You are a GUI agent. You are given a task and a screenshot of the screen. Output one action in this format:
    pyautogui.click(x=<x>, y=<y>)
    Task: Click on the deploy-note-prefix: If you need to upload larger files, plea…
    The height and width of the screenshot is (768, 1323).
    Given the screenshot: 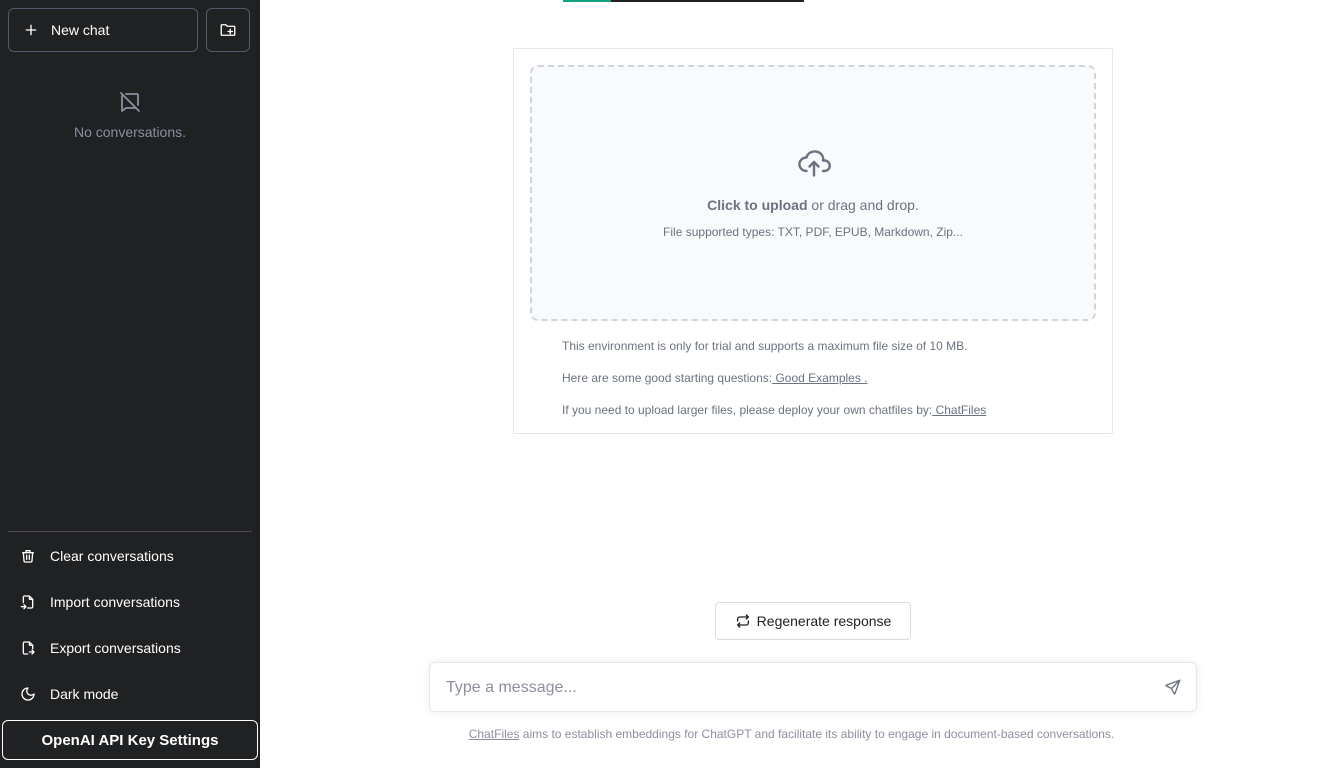 What is the action you would take?
    pyautogui.click(x=747, y=410)
    